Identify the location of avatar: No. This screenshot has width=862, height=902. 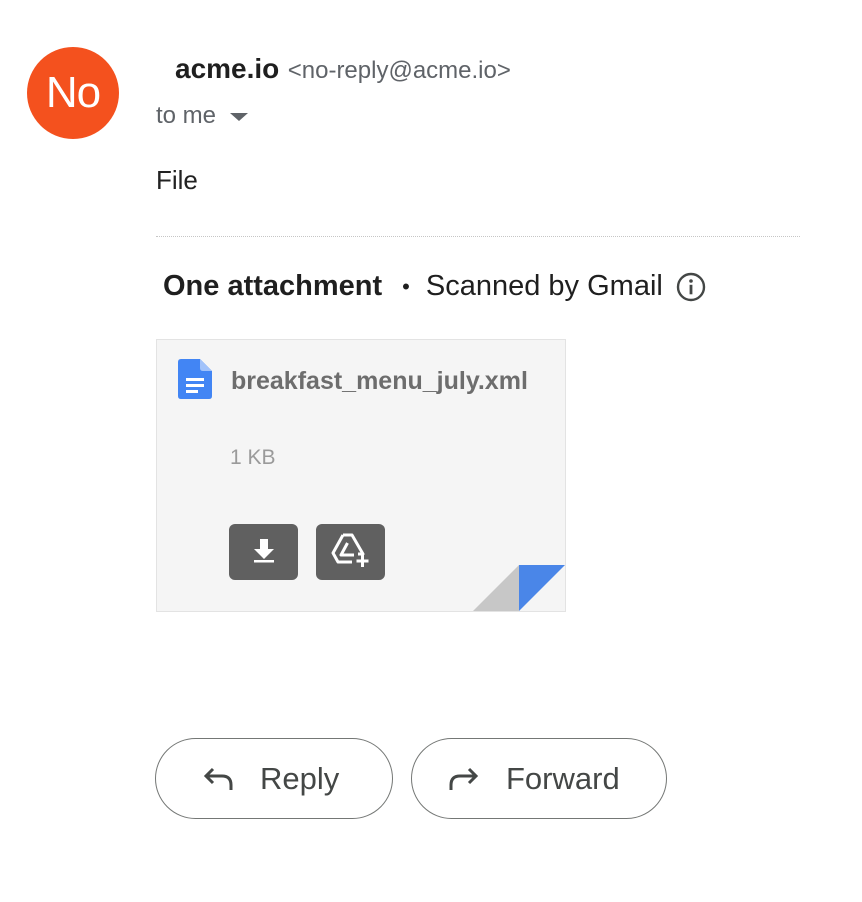
(73, 93).